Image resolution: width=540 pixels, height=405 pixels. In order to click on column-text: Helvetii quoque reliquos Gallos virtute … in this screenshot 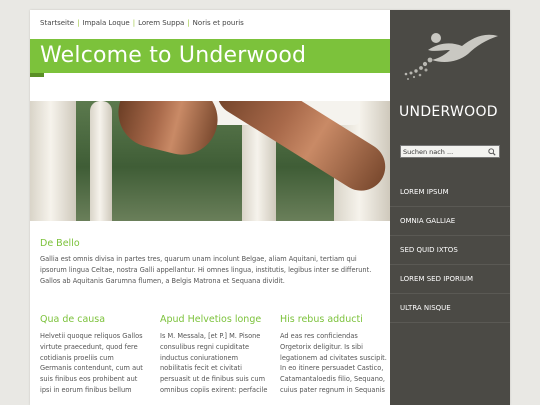, I will do `click(96, 363)`.